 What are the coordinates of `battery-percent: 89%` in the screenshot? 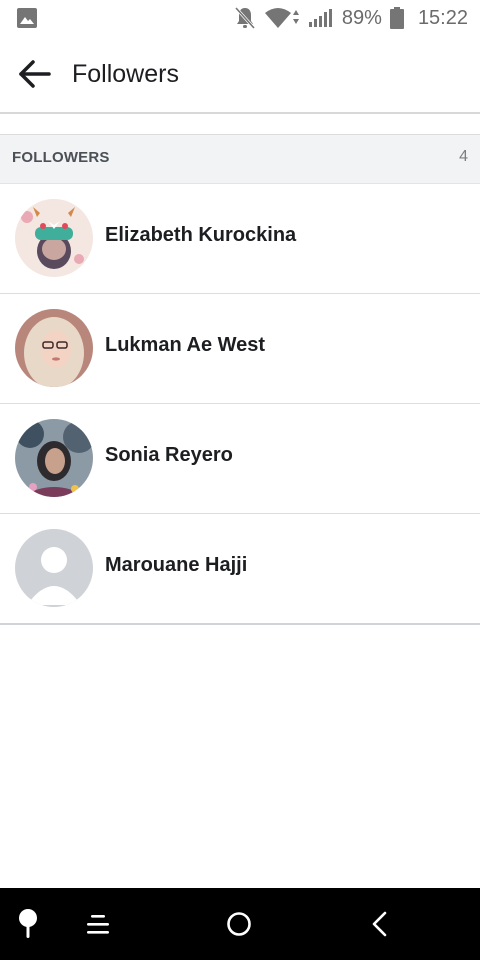 It's located at (361, 17).